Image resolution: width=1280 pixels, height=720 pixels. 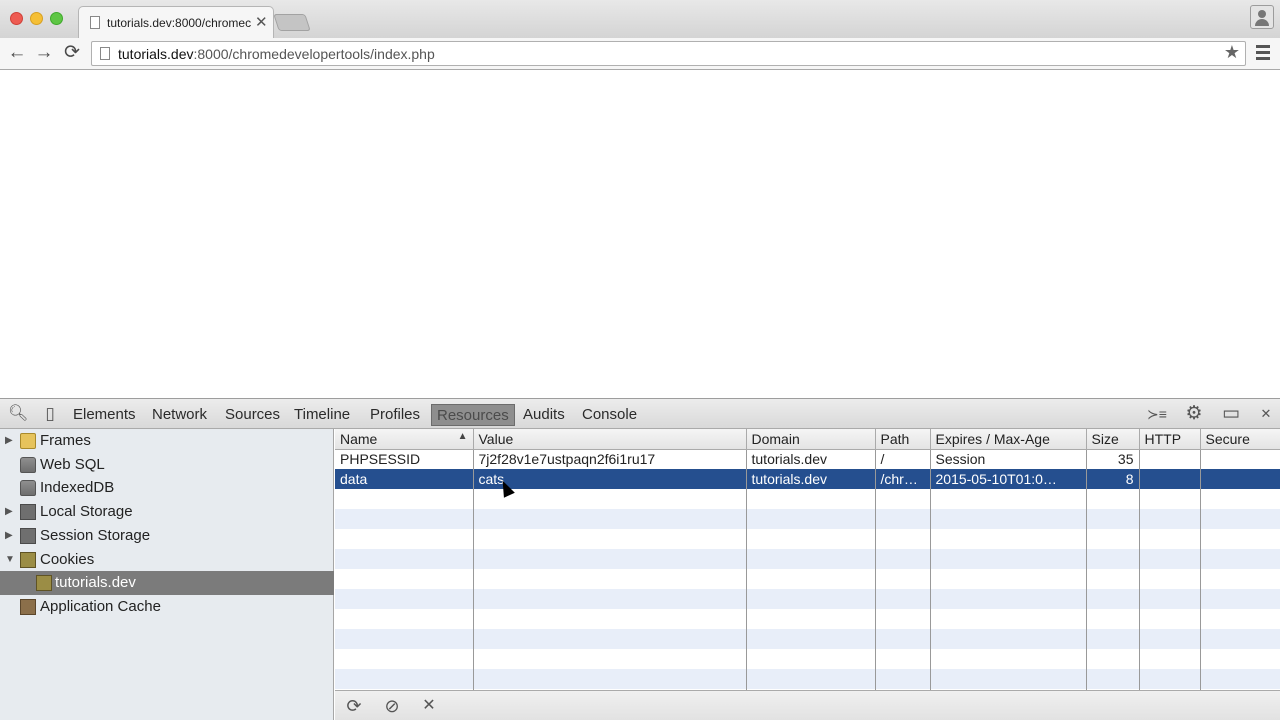 I want to click on refresh-icon: ⟳, so click(x=354, y=706).